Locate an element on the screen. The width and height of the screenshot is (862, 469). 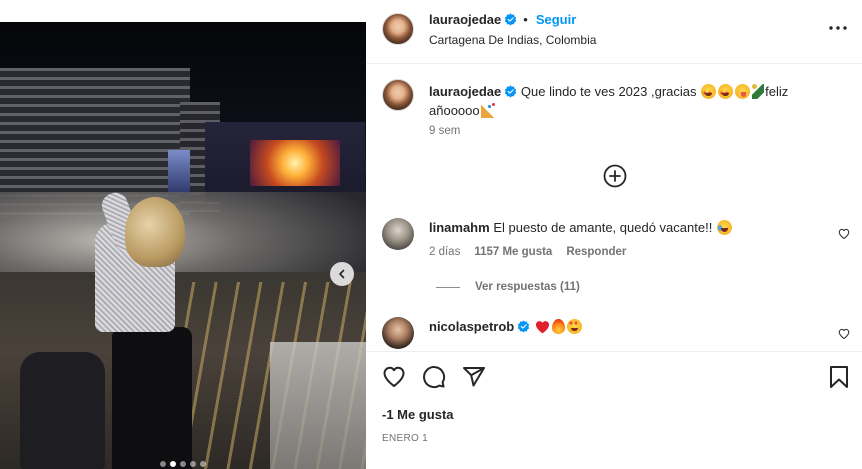
photo-stroller is located at coordinates (62, 410).